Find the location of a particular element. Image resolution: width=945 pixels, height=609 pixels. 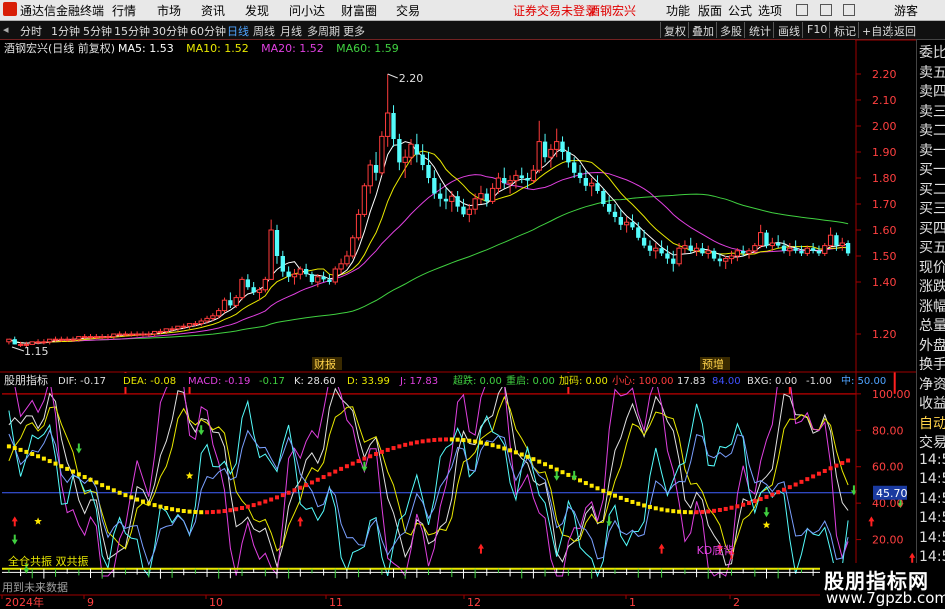

indicator-legend-8: 重启: 0.00 is located at coordinates (530, 380).